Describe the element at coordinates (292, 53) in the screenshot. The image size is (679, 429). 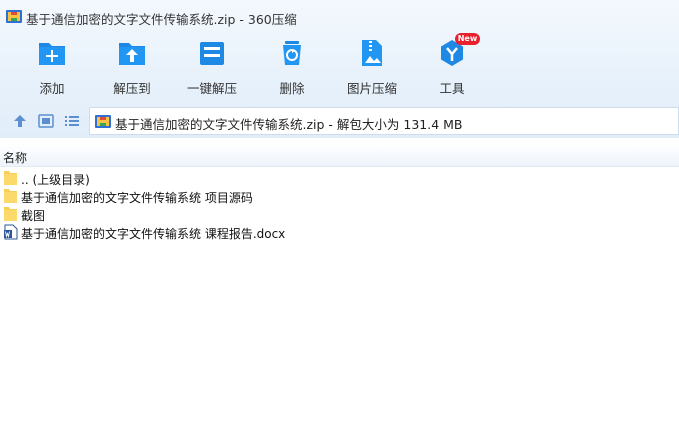
I see `recycle-bin-icon` at that location.